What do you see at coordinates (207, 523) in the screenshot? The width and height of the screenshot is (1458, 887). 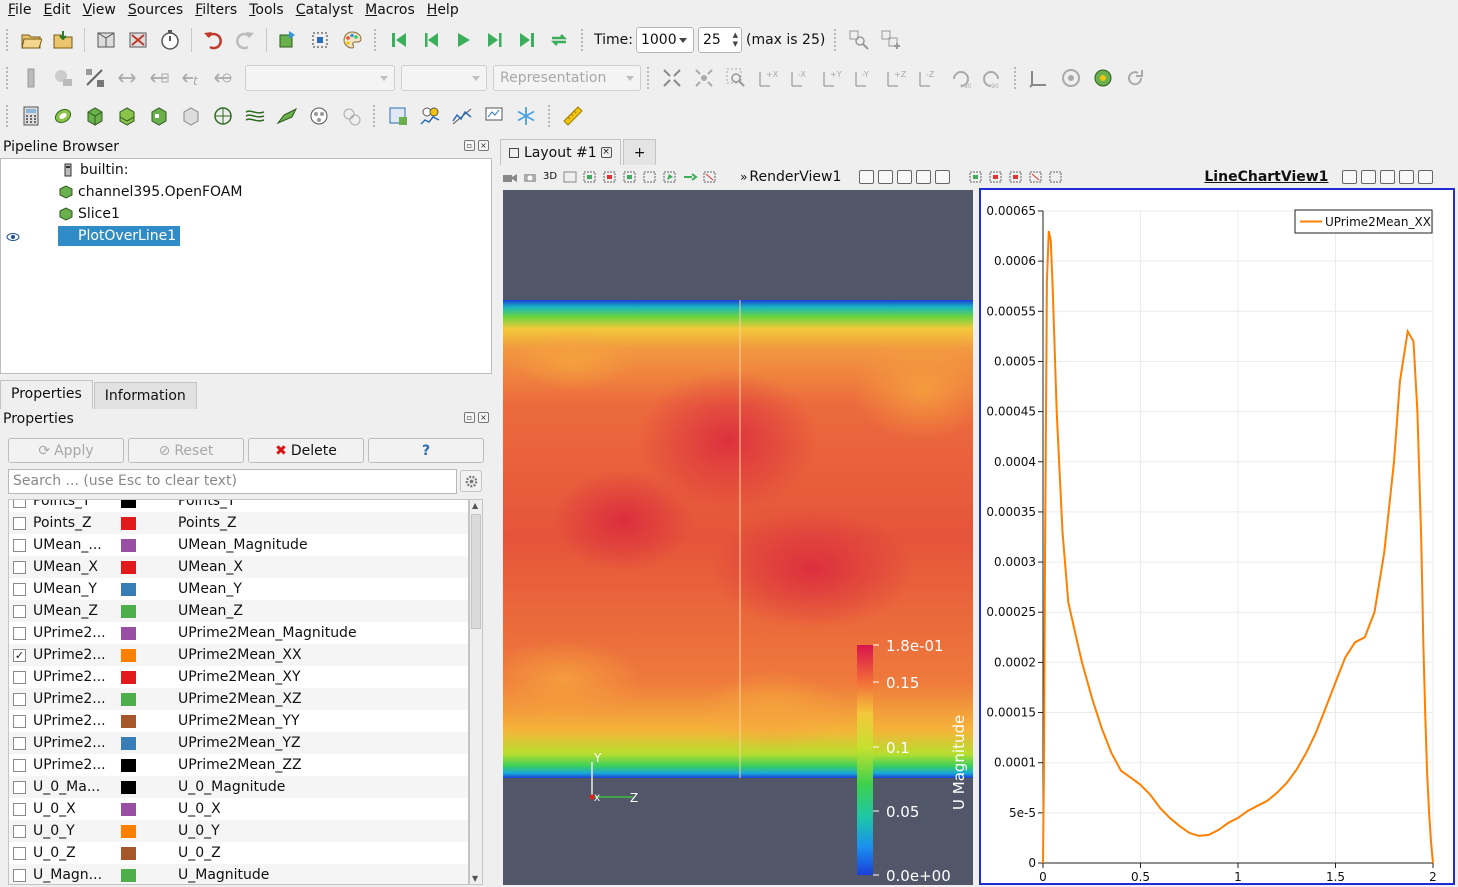 I see `array-legend-name: Points_Z` at bounding box center [207, 523].